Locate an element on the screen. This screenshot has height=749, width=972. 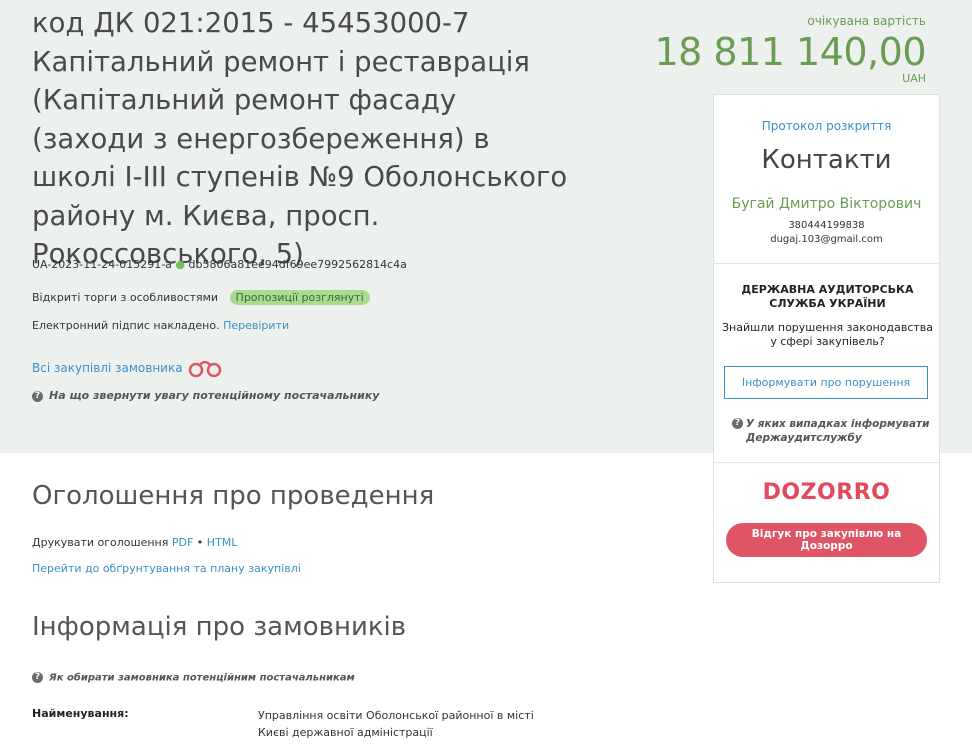
contact-phone: 380444199838 is located at coordinates (826, 225).